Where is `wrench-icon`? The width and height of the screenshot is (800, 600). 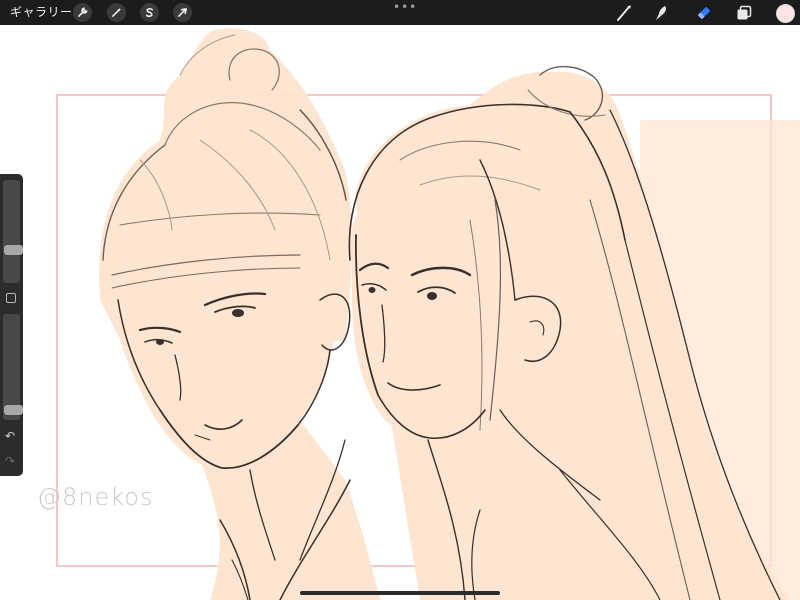 wrench-icon is located at coordinates (82, 12).